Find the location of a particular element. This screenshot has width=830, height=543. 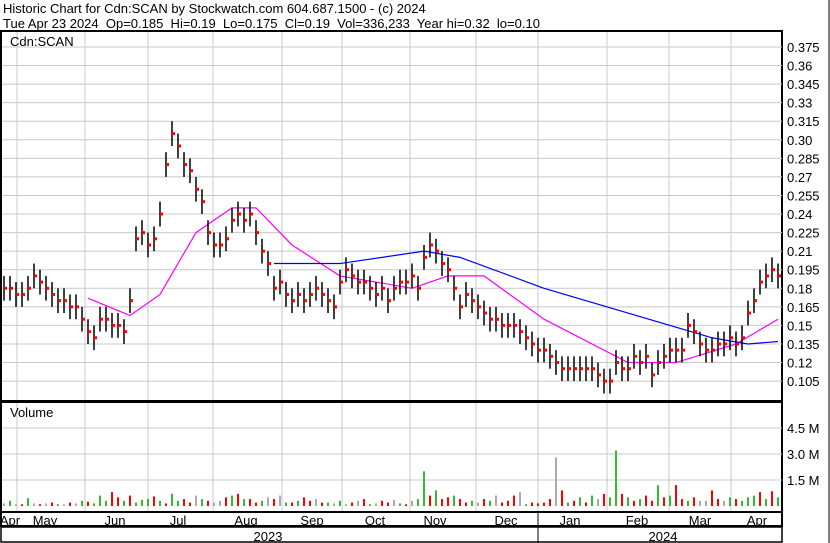

price-tick-label: 0.225 is located at coordinates (803, 233).